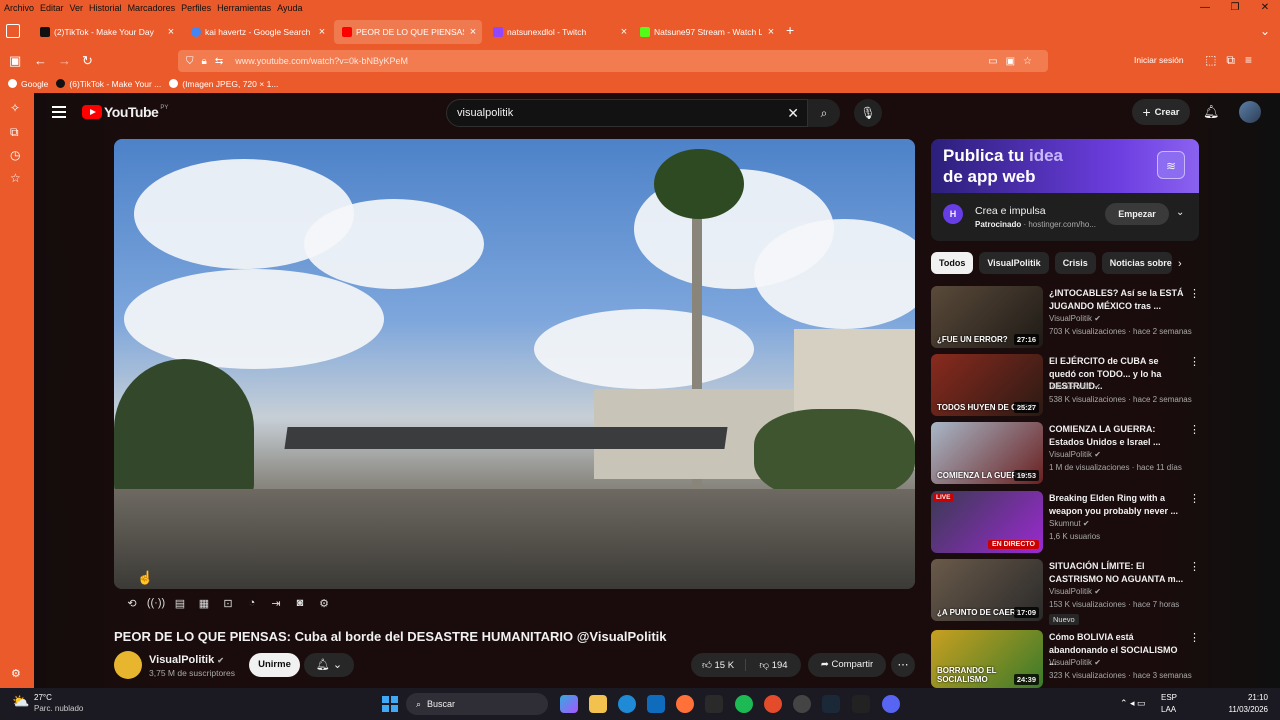 This screenshot has height=720, width=1280. I want to click on chip-noticias: Noticias sobre, so click(1136, 263).